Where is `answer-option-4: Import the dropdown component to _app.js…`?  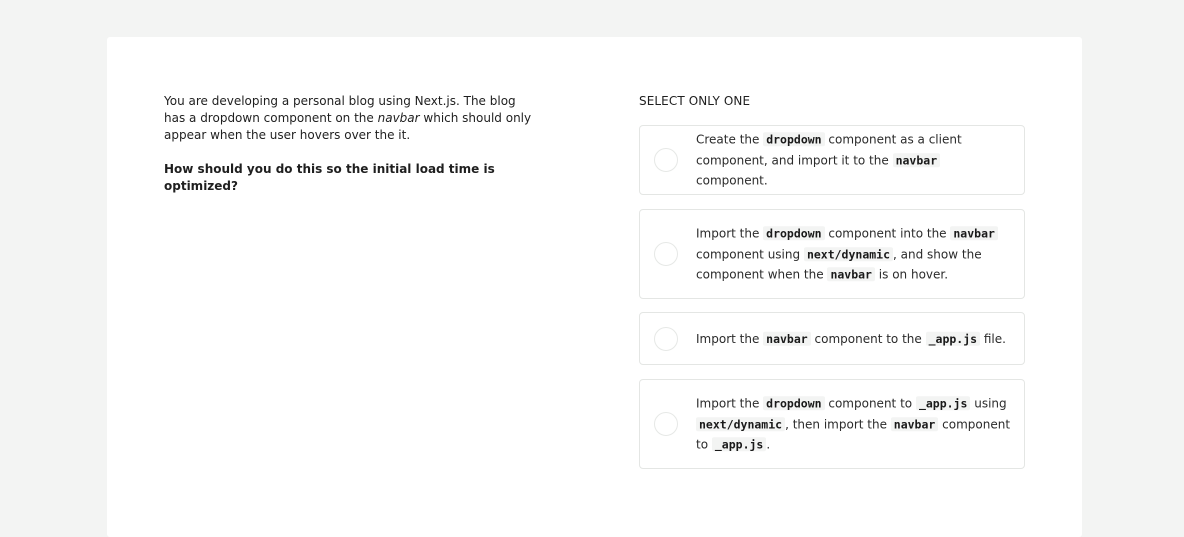 answer-option-4: Import the dropdown component to _app.js… is located at coordinates (832, 424).